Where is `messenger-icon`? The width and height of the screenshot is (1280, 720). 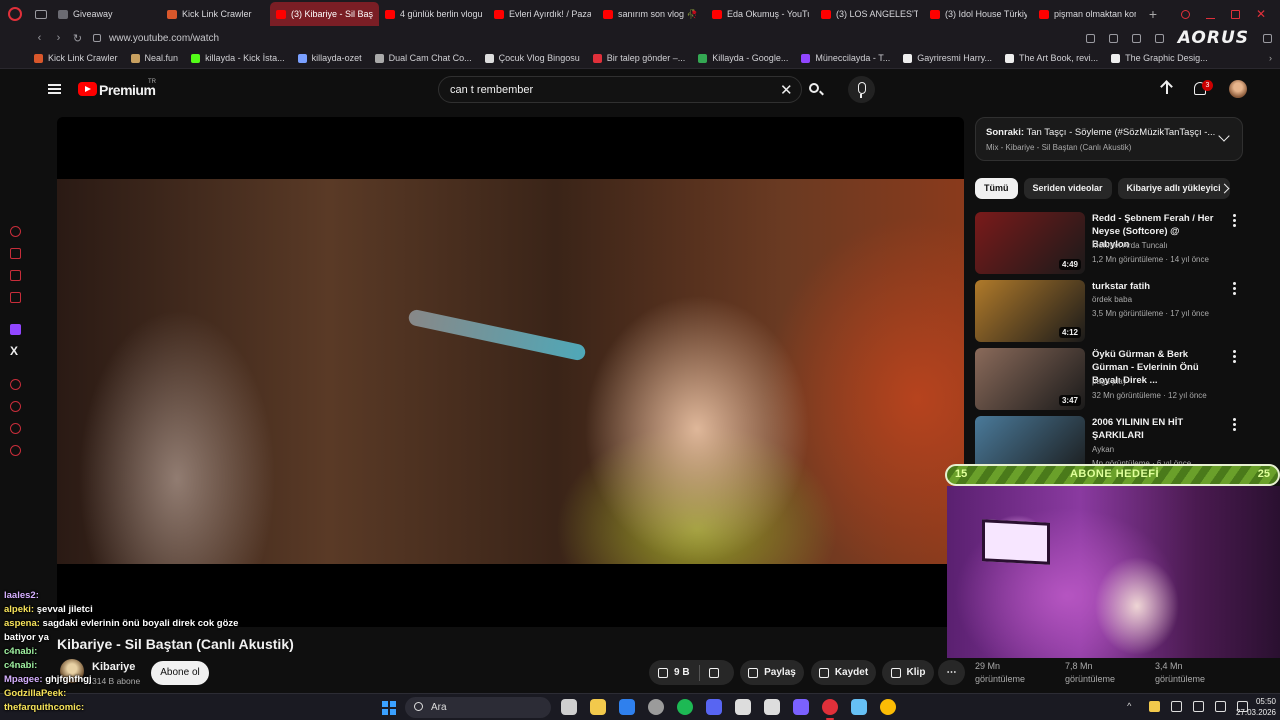 messenger-icon is located at coordinates (15, 275).